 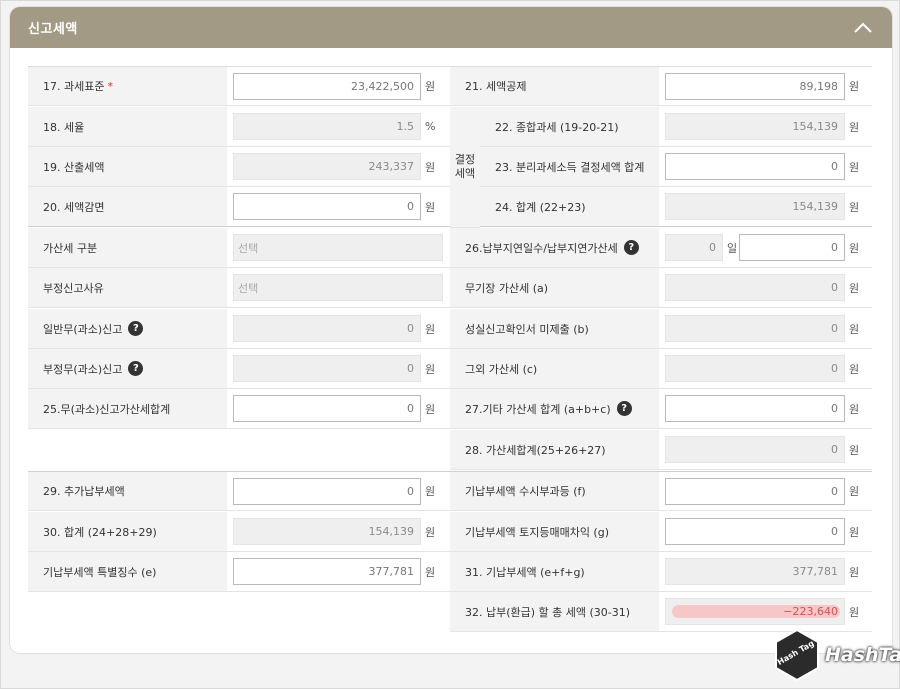 What do you see at coordinates (535, 450) in the screenshot?
I see `label-text: 28. 가산세합계(25+26+27)` at bounding box center [535, 450].